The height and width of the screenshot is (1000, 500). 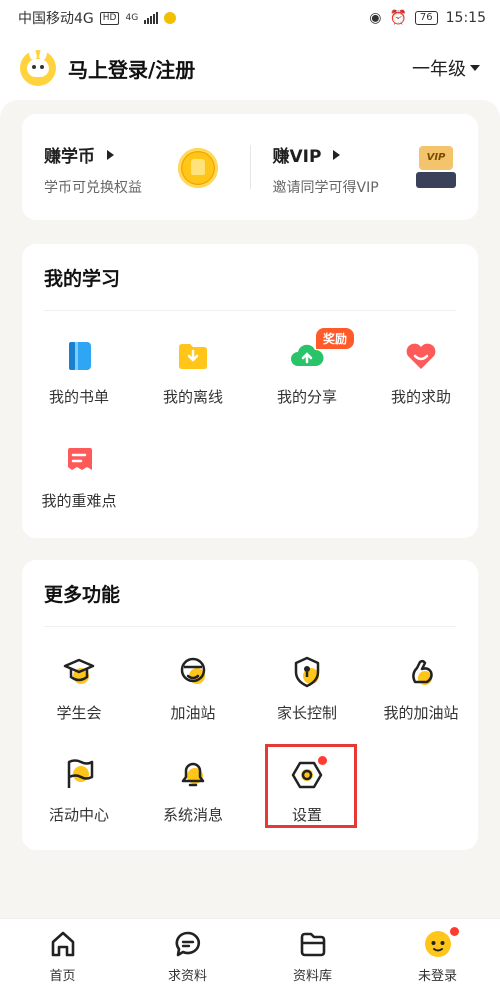 I want to click on item-label: 学生会, so click(x=79, y=713).